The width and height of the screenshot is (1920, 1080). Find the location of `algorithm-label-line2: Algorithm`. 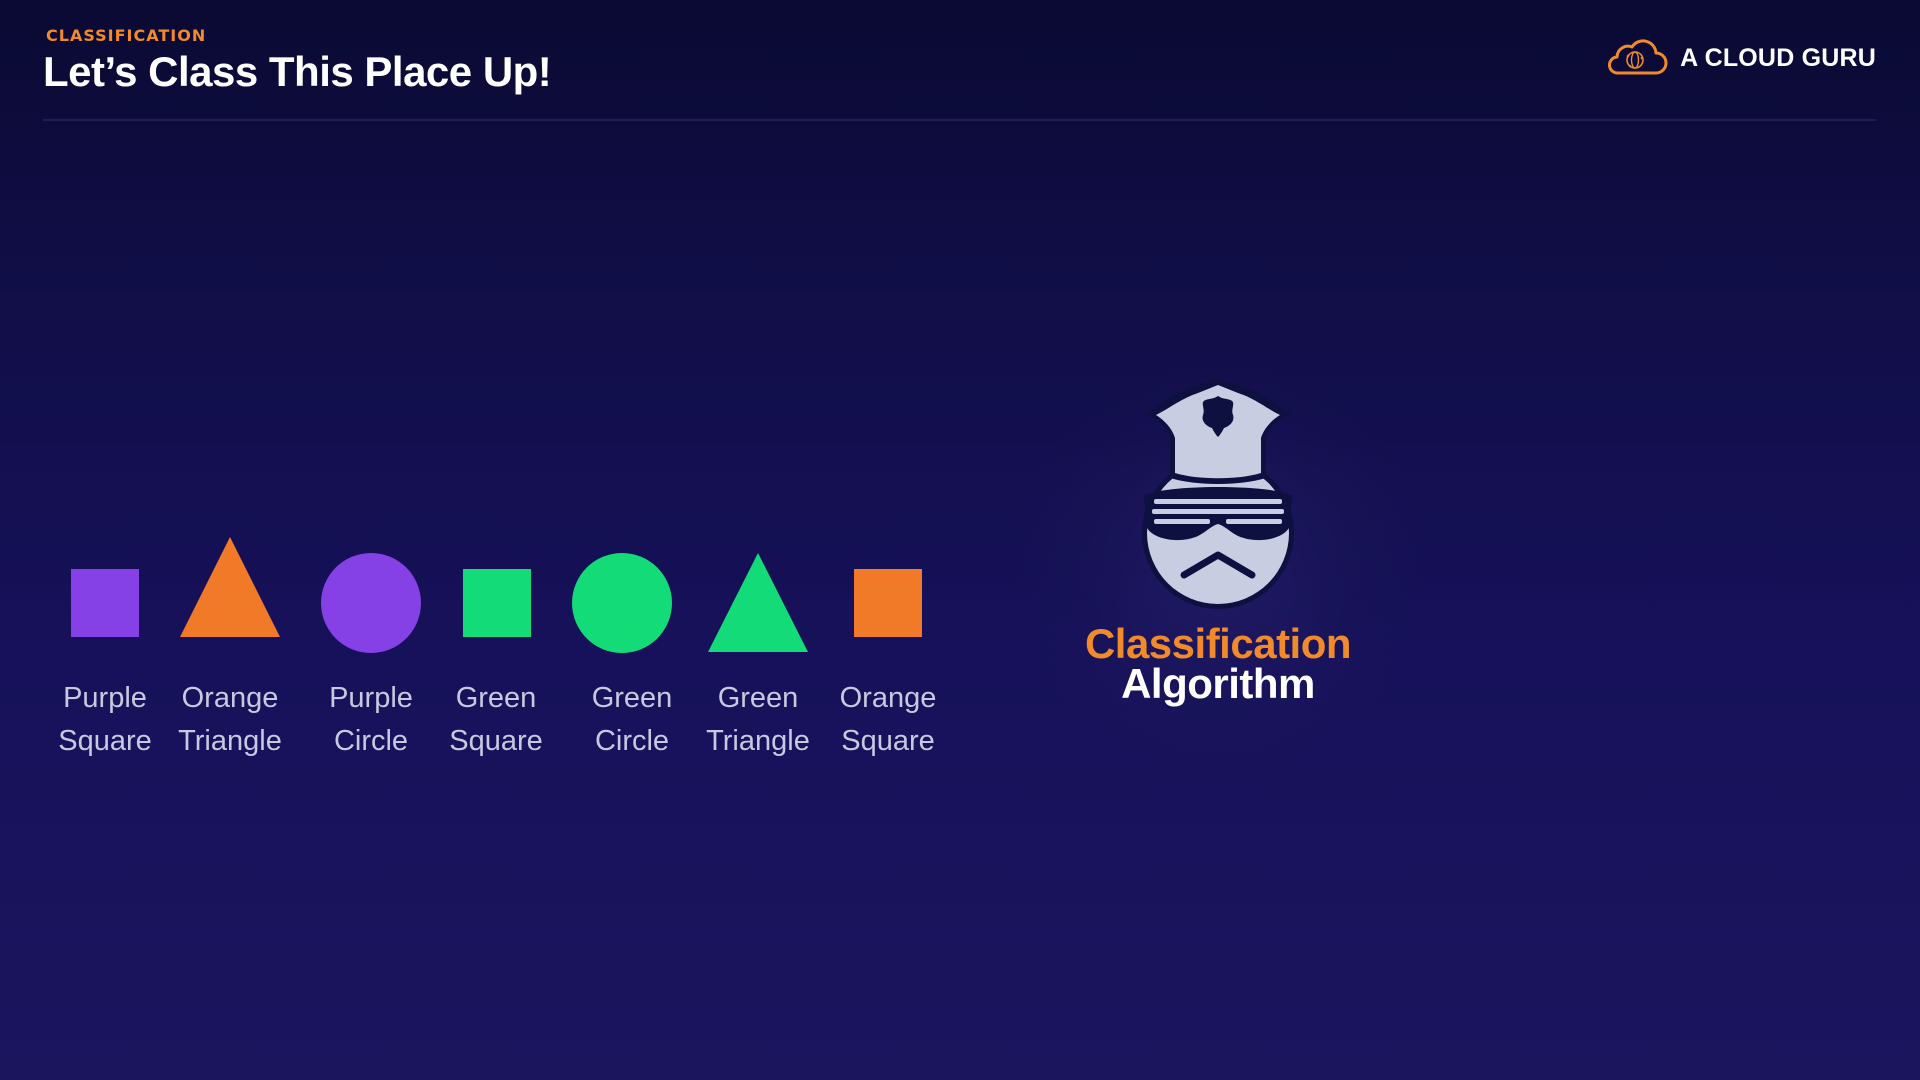

algorithm-label-line2: Algorithm is located at coordinates (1218, 683).